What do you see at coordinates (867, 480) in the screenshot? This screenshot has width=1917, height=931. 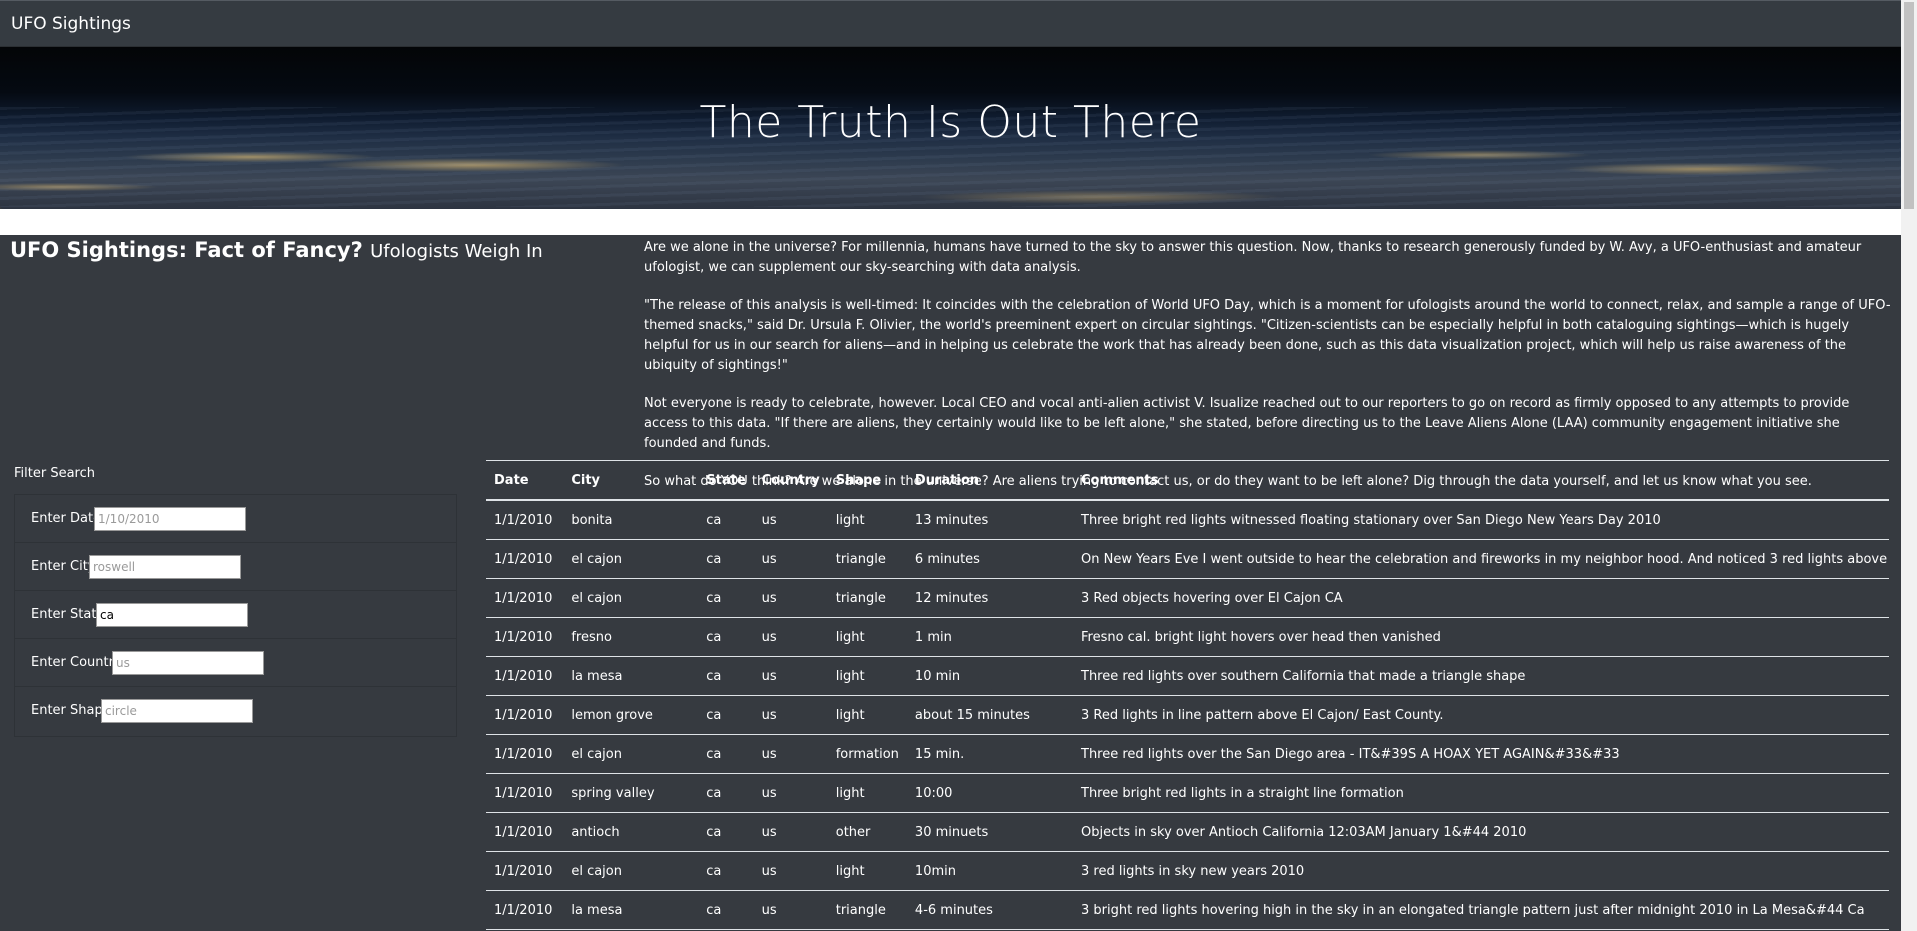 I see `column-header-shape: Shape` at bounding box center [867, 480].